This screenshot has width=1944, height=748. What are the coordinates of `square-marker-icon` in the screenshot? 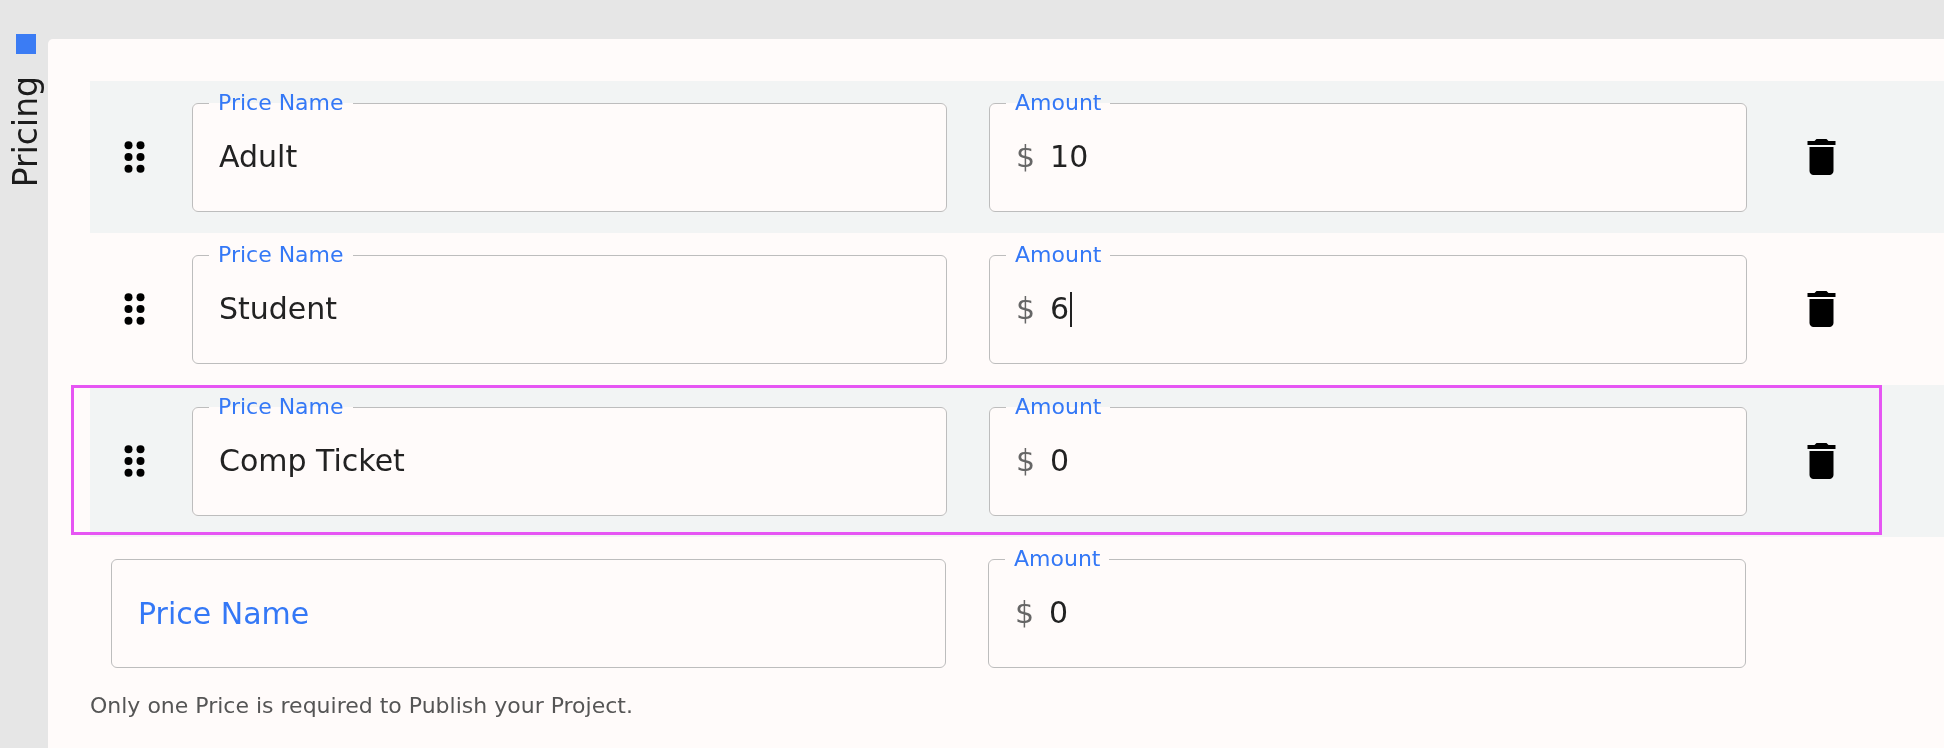 It's located at (26, 44).